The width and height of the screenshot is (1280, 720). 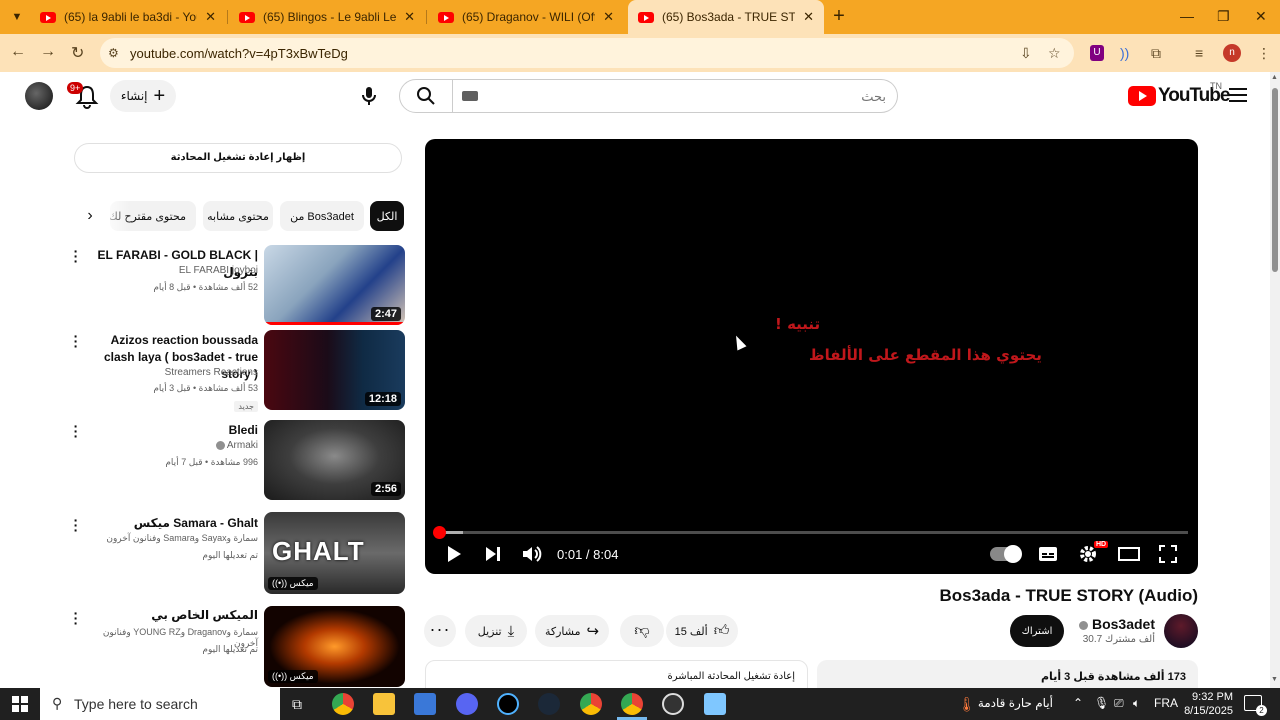 I want to click on install-app-icon: ⇩, so click(x=1026, y=53).